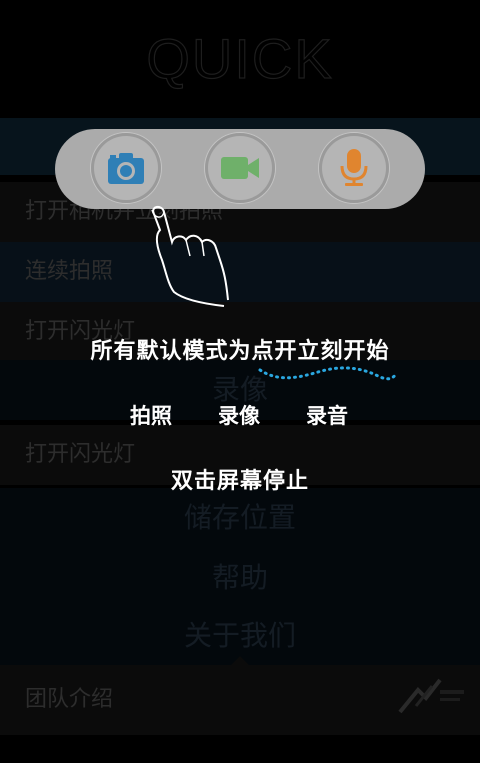 Image resolution: width=480 pixels, height=763 pixels. I want to click on mode-audio: 录音, so click(327, 416).